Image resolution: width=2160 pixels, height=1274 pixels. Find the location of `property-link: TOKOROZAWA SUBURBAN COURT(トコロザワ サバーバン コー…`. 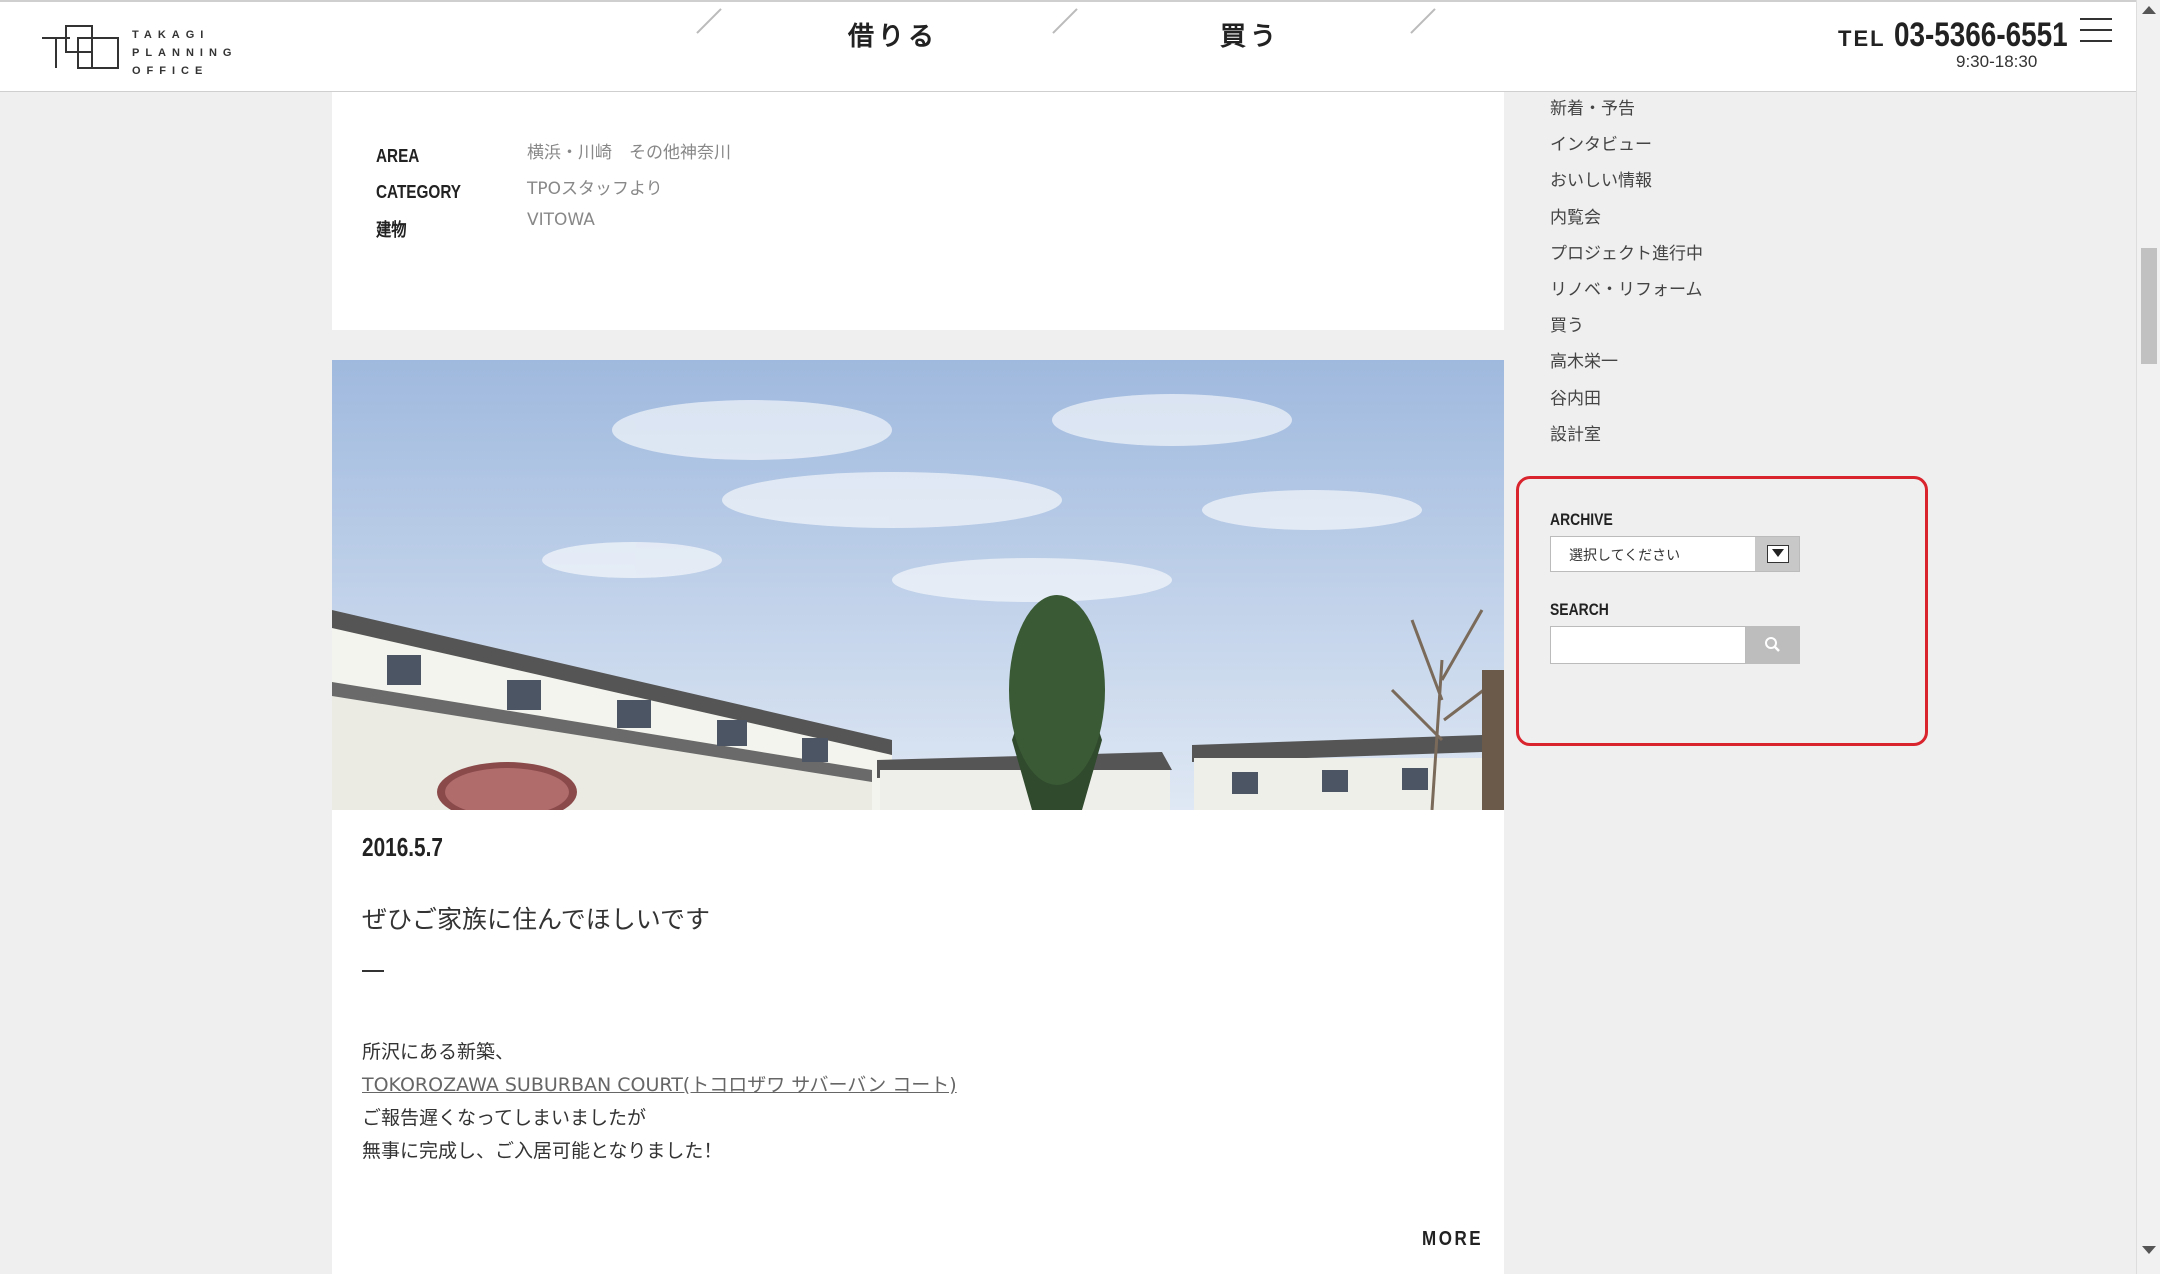

property-link: TOKOROZAWA SUBURBAN COURT(トコロザワ サバーバン コー… is located at coordinates (659, 1085).